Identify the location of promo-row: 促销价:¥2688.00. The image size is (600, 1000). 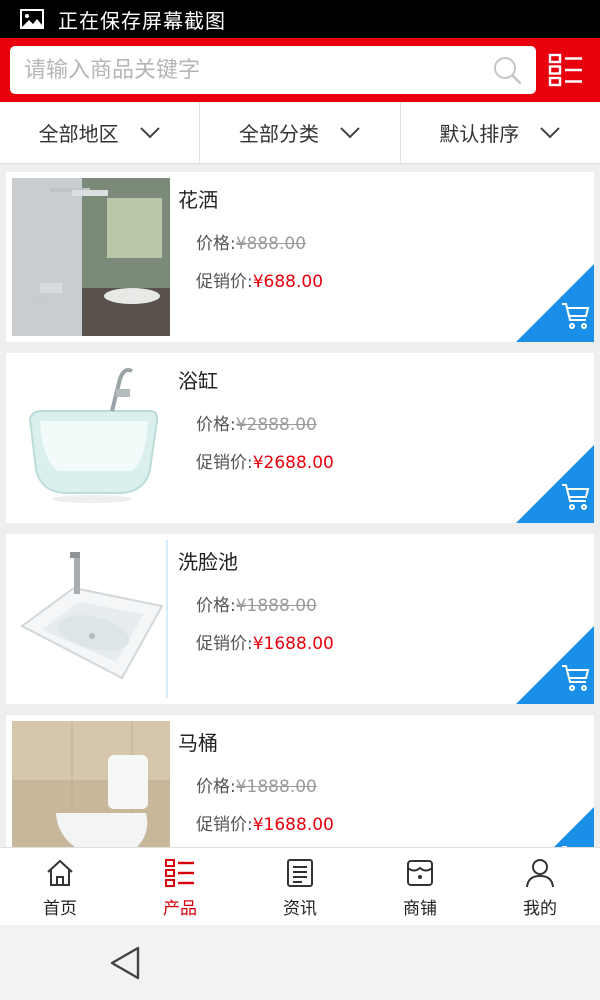
(265, 460).